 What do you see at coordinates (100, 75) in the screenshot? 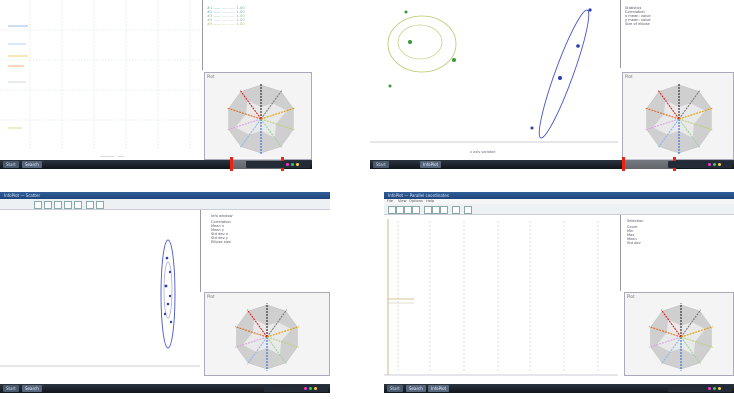
I see `parallel-grid` at bounding box center [100, 75].